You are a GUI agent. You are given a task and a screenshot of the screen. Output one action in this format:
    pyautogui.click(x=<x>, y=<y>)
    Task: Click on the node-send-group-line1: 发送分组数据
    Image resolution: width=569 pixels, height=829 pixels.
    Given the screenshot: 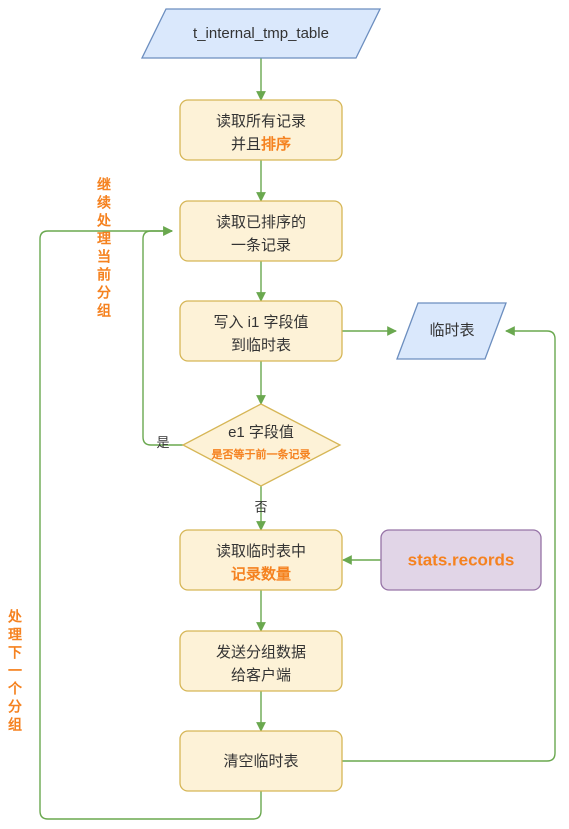 What is the action you would take?
    pyautogui.click(x=261, y=652)
    